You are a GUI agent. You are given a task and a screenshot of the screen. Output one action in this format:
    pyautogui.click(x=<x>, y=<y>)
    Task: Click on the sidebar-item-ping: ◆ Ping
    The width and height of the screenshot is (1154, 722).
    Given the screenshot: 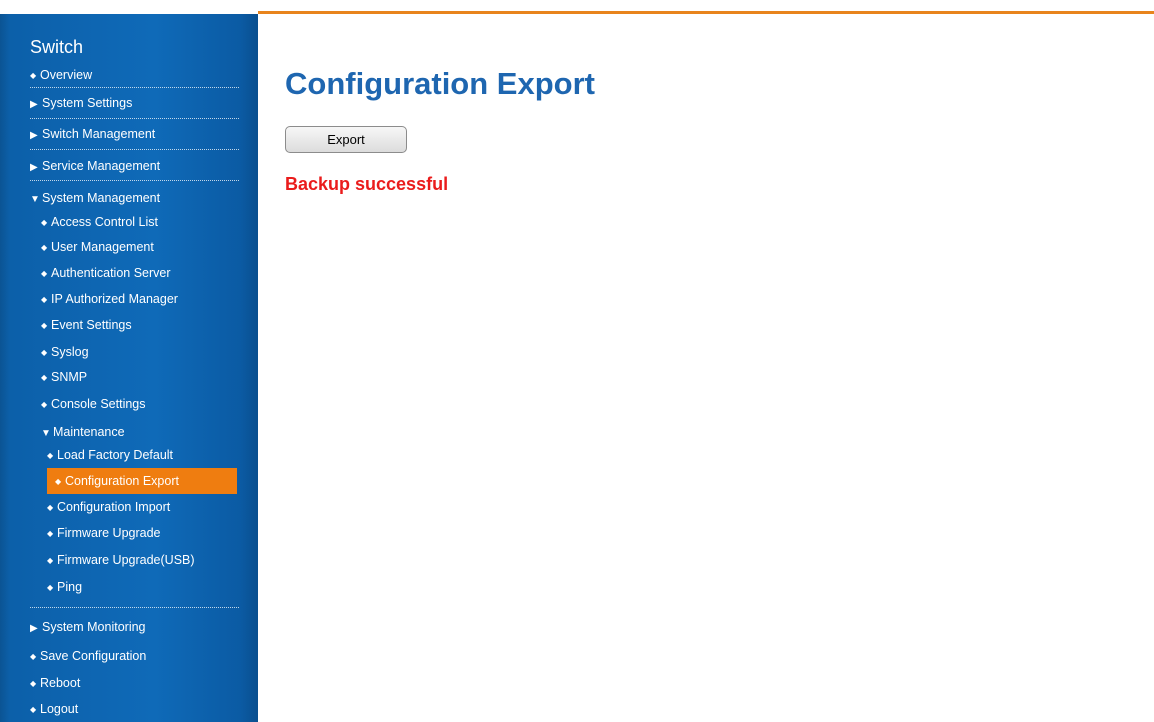 What is the action you would take?
    pyautogui.click(x=143, y=587)
    